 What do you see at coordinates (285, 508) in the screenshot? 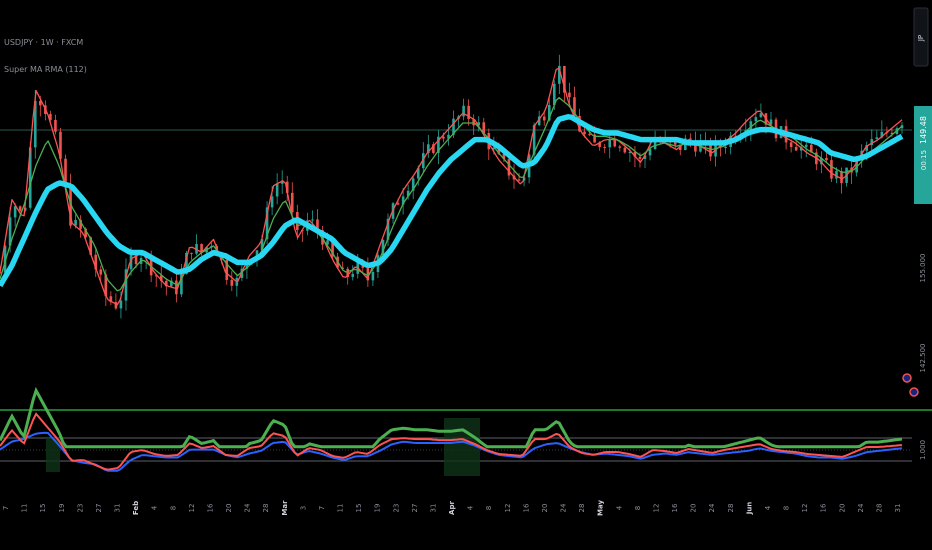
I see `time-tick-label: Mar` at bounding box center [285, 508].